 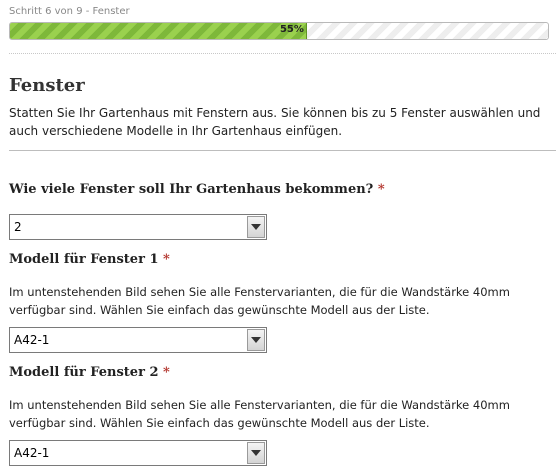 I want to click on window2-model-label: Modell für Fenster 2 *, so click(x=89, y=372).